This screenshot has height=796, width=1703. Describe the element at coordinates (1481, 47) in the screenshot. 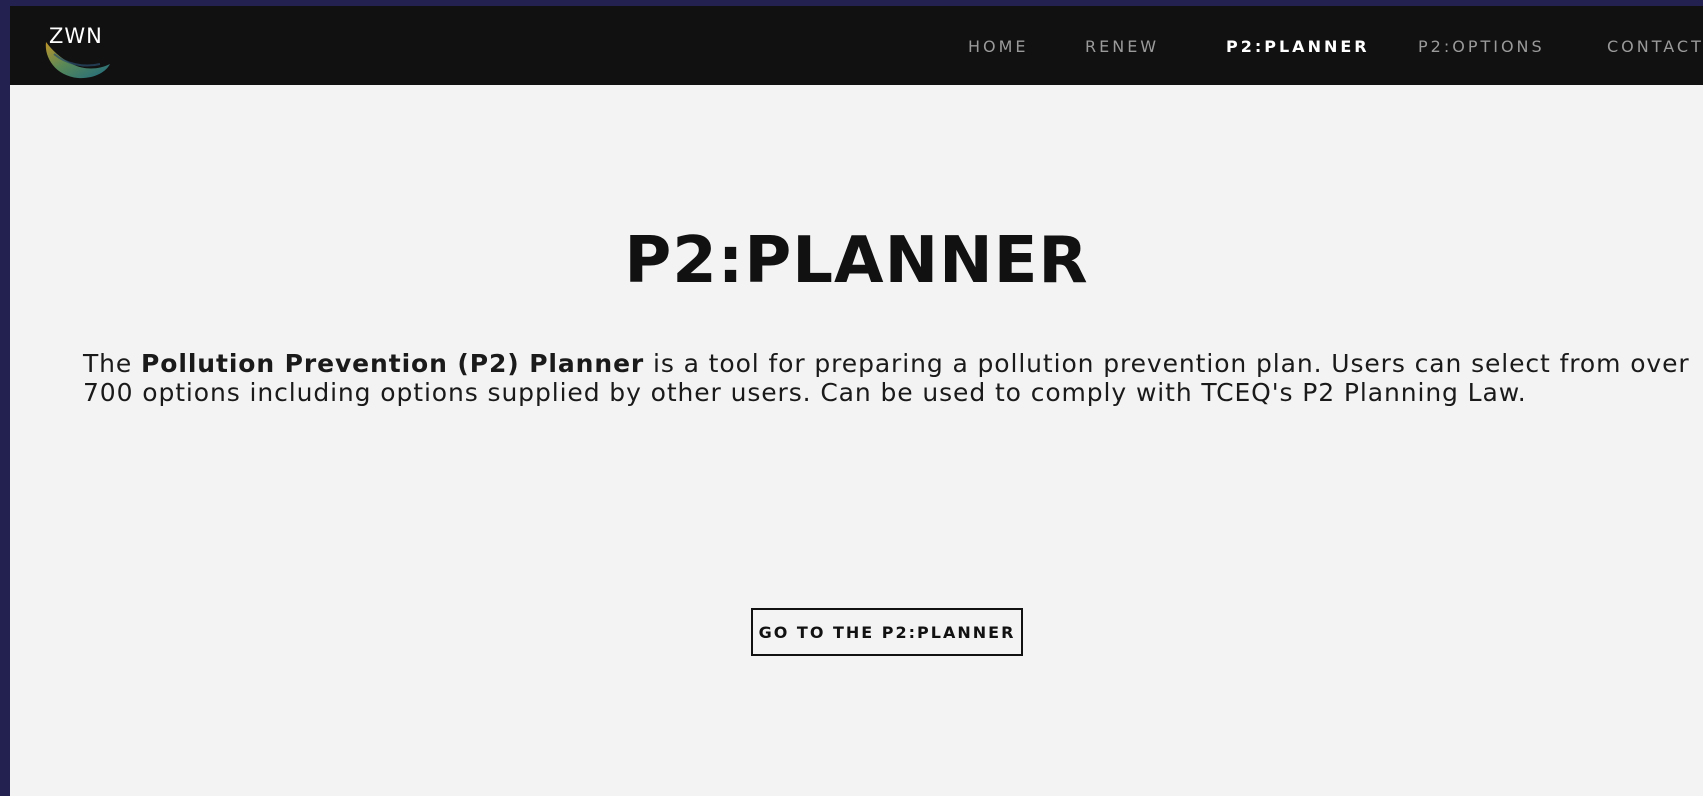

I see `nav-p2-options: P2:OPTIONS` at that location.